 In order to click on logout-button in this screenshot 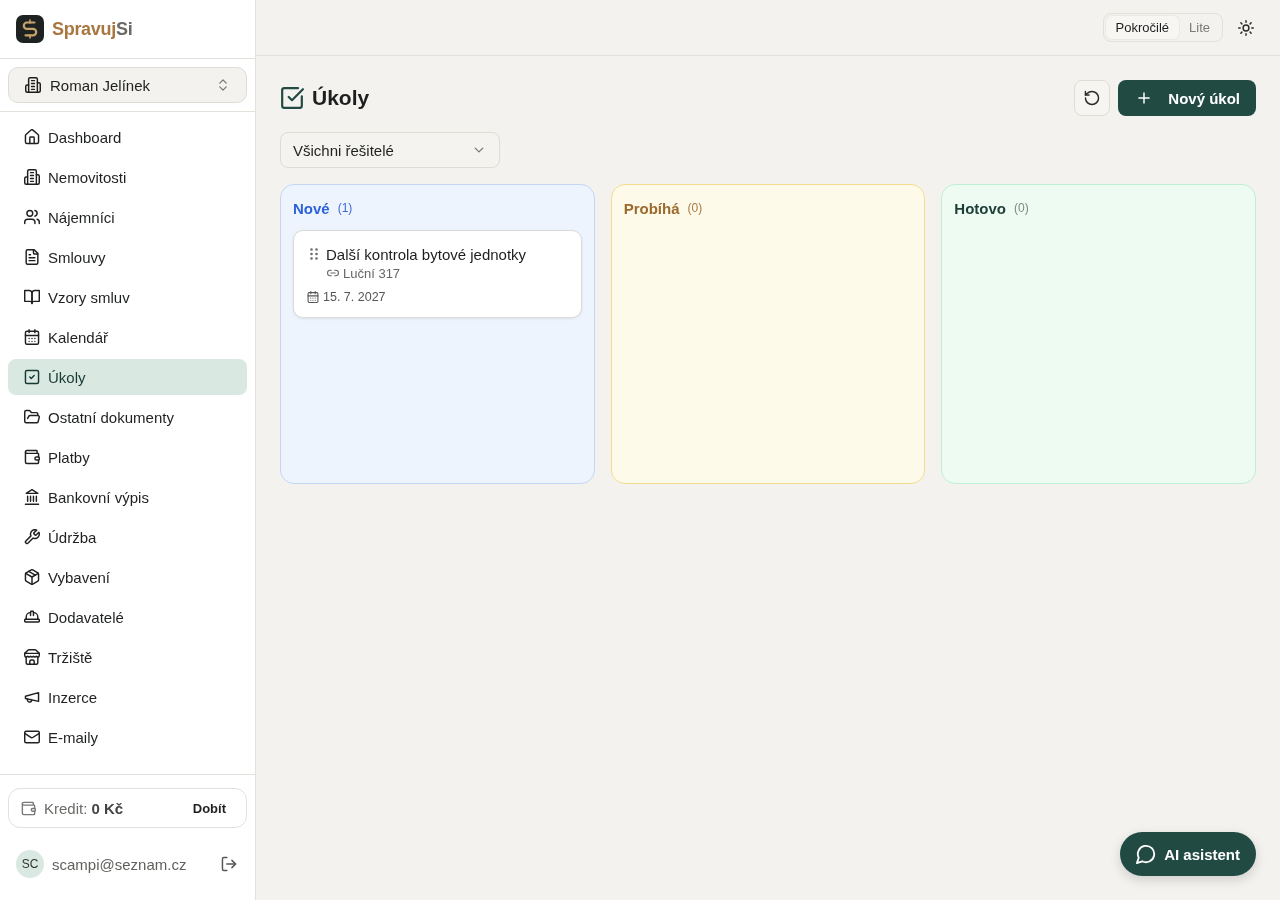, I will do `click(229, 864)`.